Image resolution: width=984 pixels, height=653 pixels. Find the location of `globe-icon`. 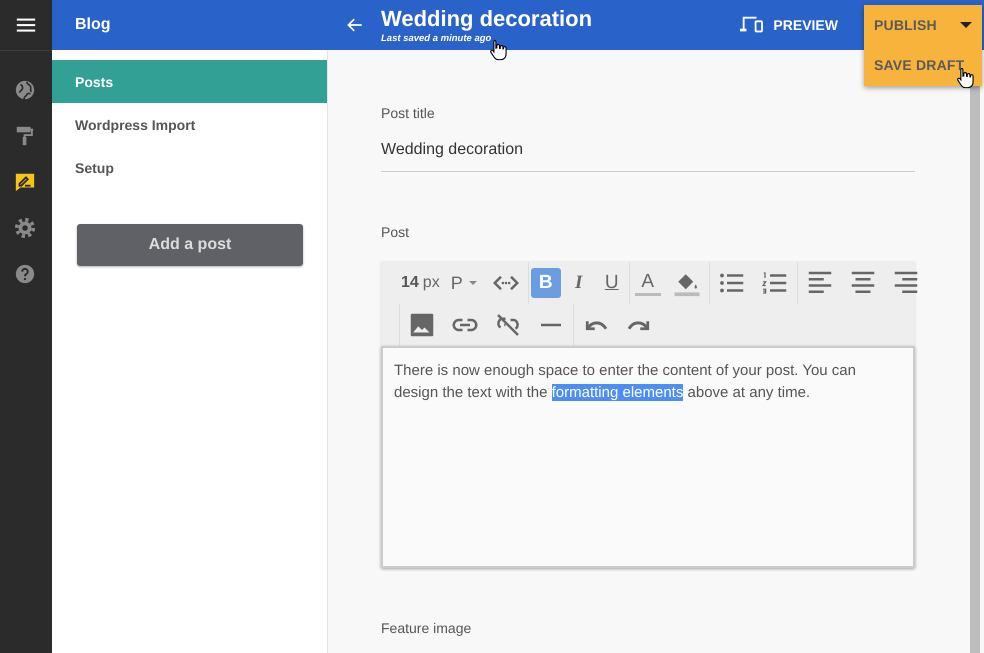

globe-icon is located at coordinates (25, 90).